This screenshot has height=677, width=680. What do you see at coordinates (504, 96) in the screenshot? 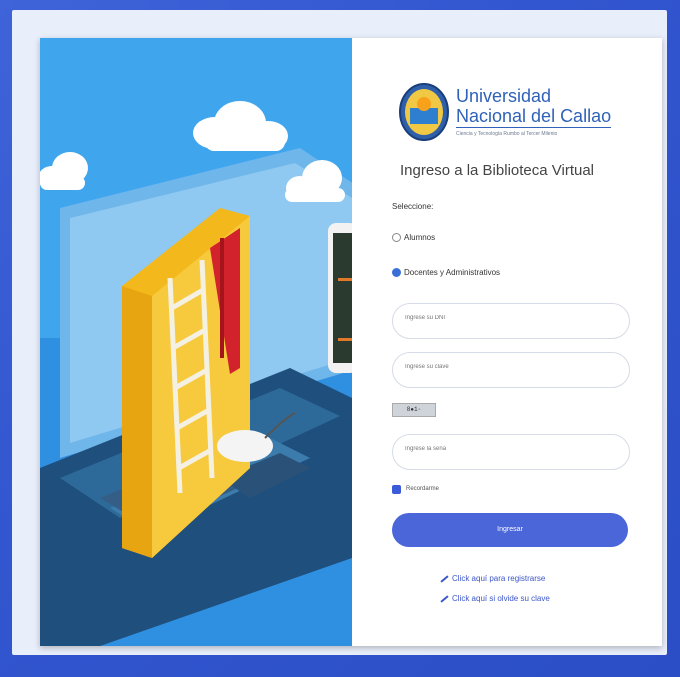
I see `university-name-line1: Universidad` at bounding box center [504, 96].